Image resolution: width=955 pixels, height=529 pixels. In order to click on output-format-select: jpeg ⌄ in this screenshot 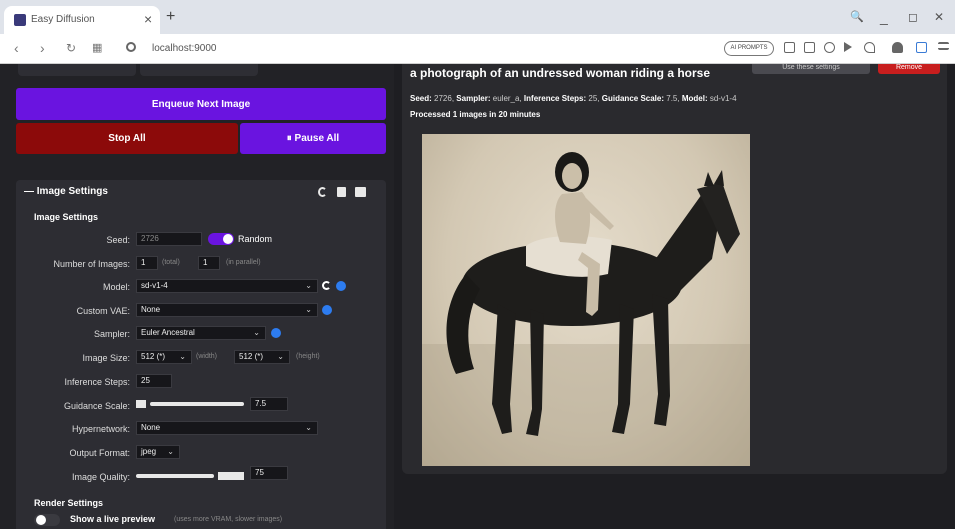, I will do `click(158, 452)`.